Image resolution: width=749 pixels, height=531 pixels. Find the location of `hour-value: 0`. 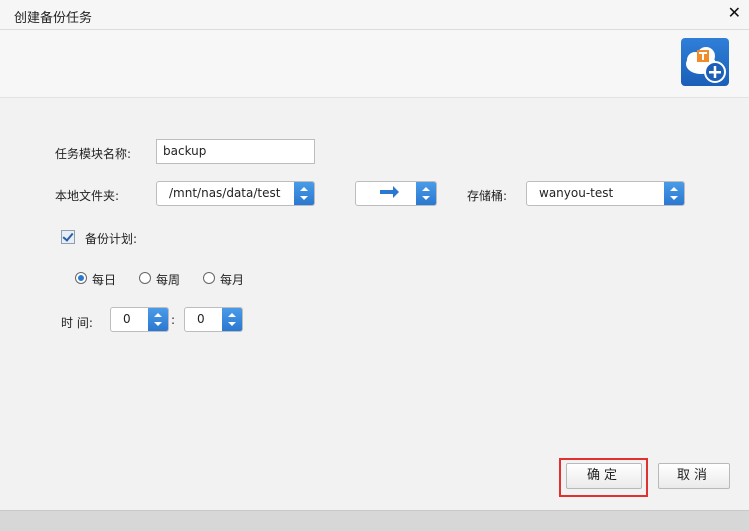

hour-value: 0 is located at coordinates (127, 319).